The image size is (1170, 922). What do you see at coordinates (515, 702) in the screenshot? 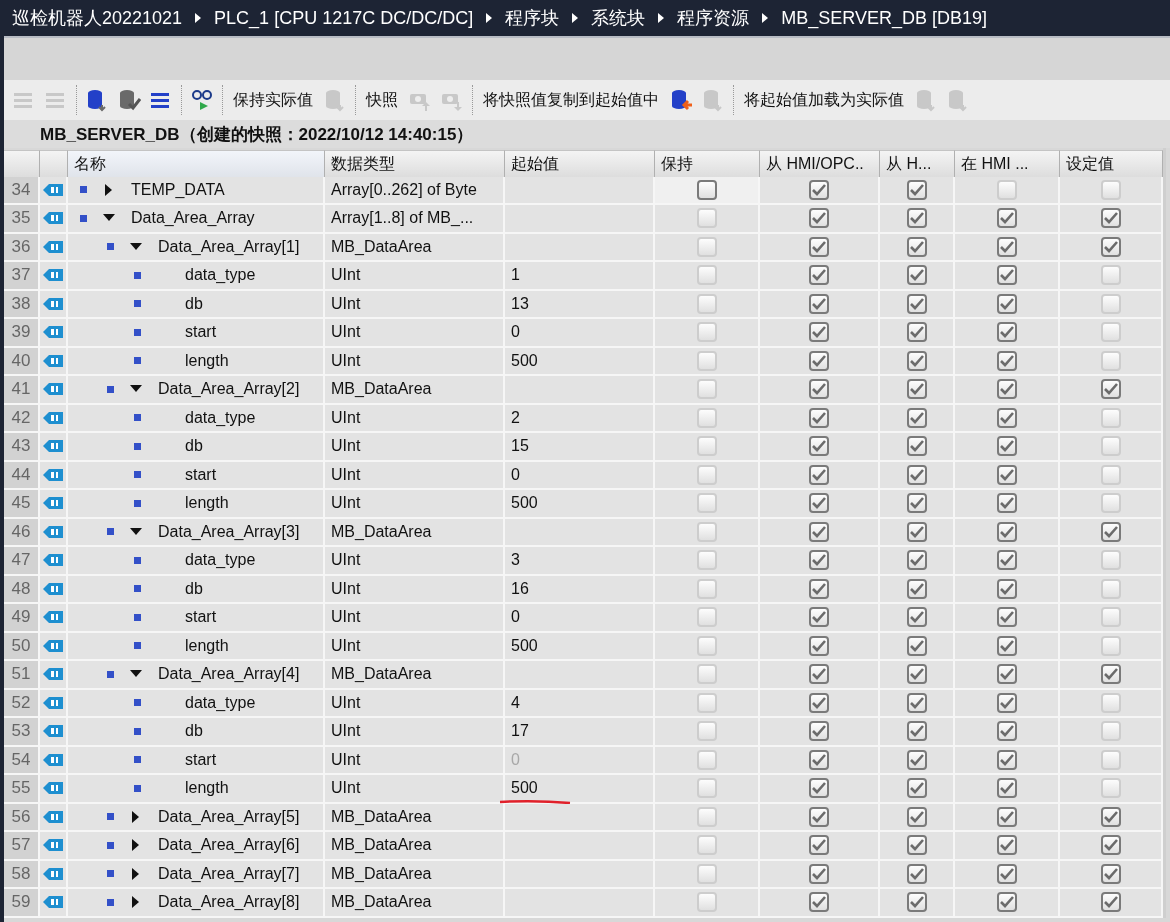
I see `table-cell: 4` at bounding box center [515, 702].